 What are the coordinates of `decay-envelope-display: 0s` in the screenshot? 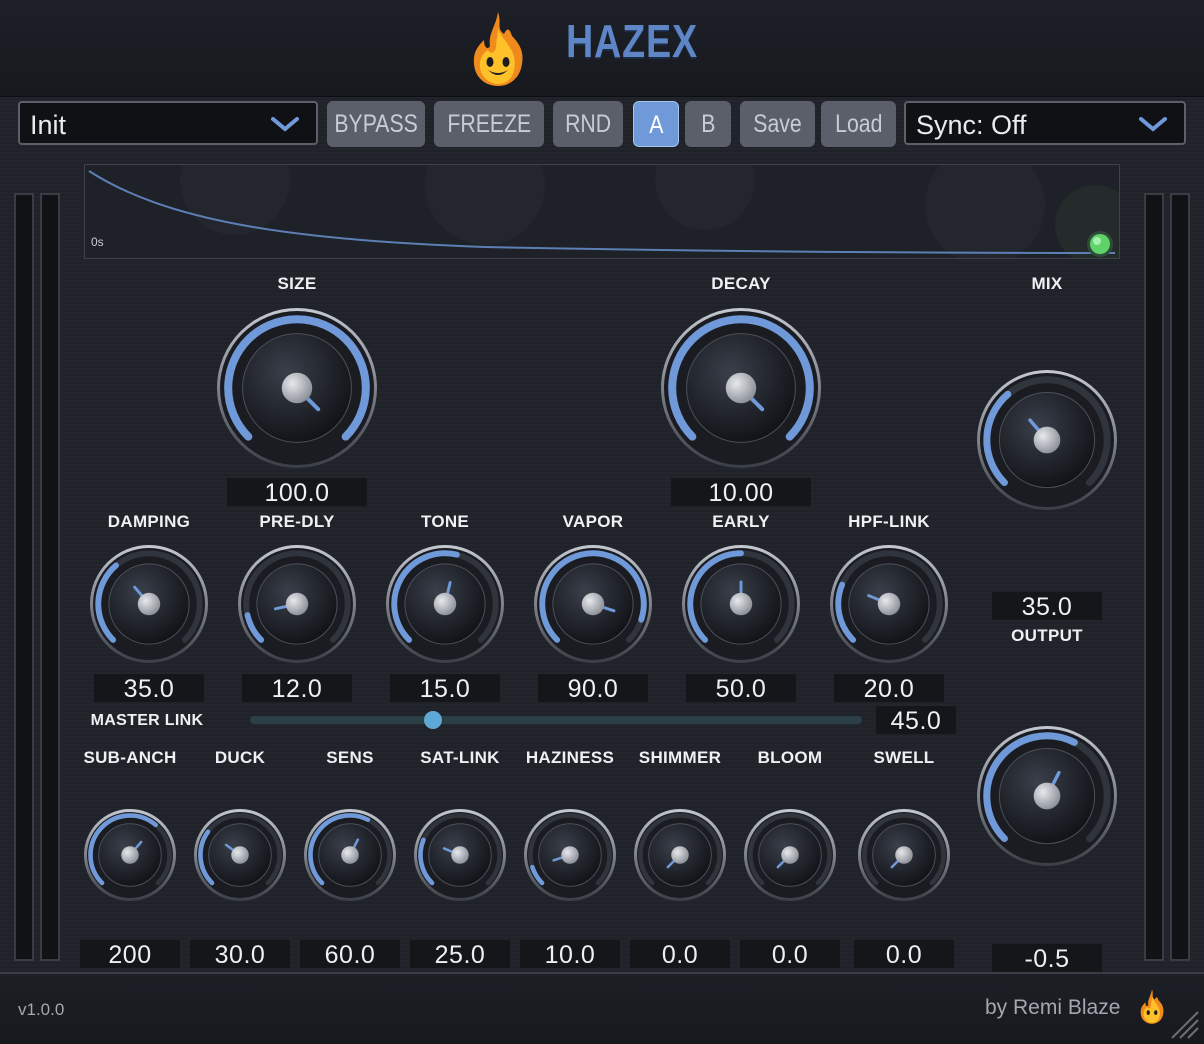 It's located at (602, 211).